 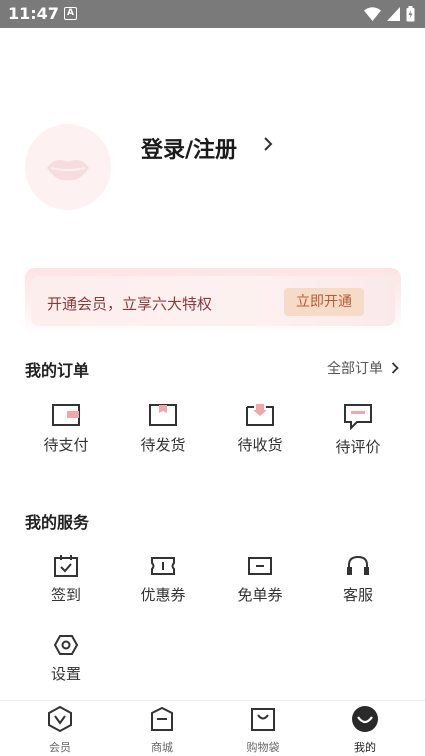 What do you see at coordinates (355, 369) in the screenshot?
I see `all-orders-label: 全部订单` at bounding box center [355, 369].